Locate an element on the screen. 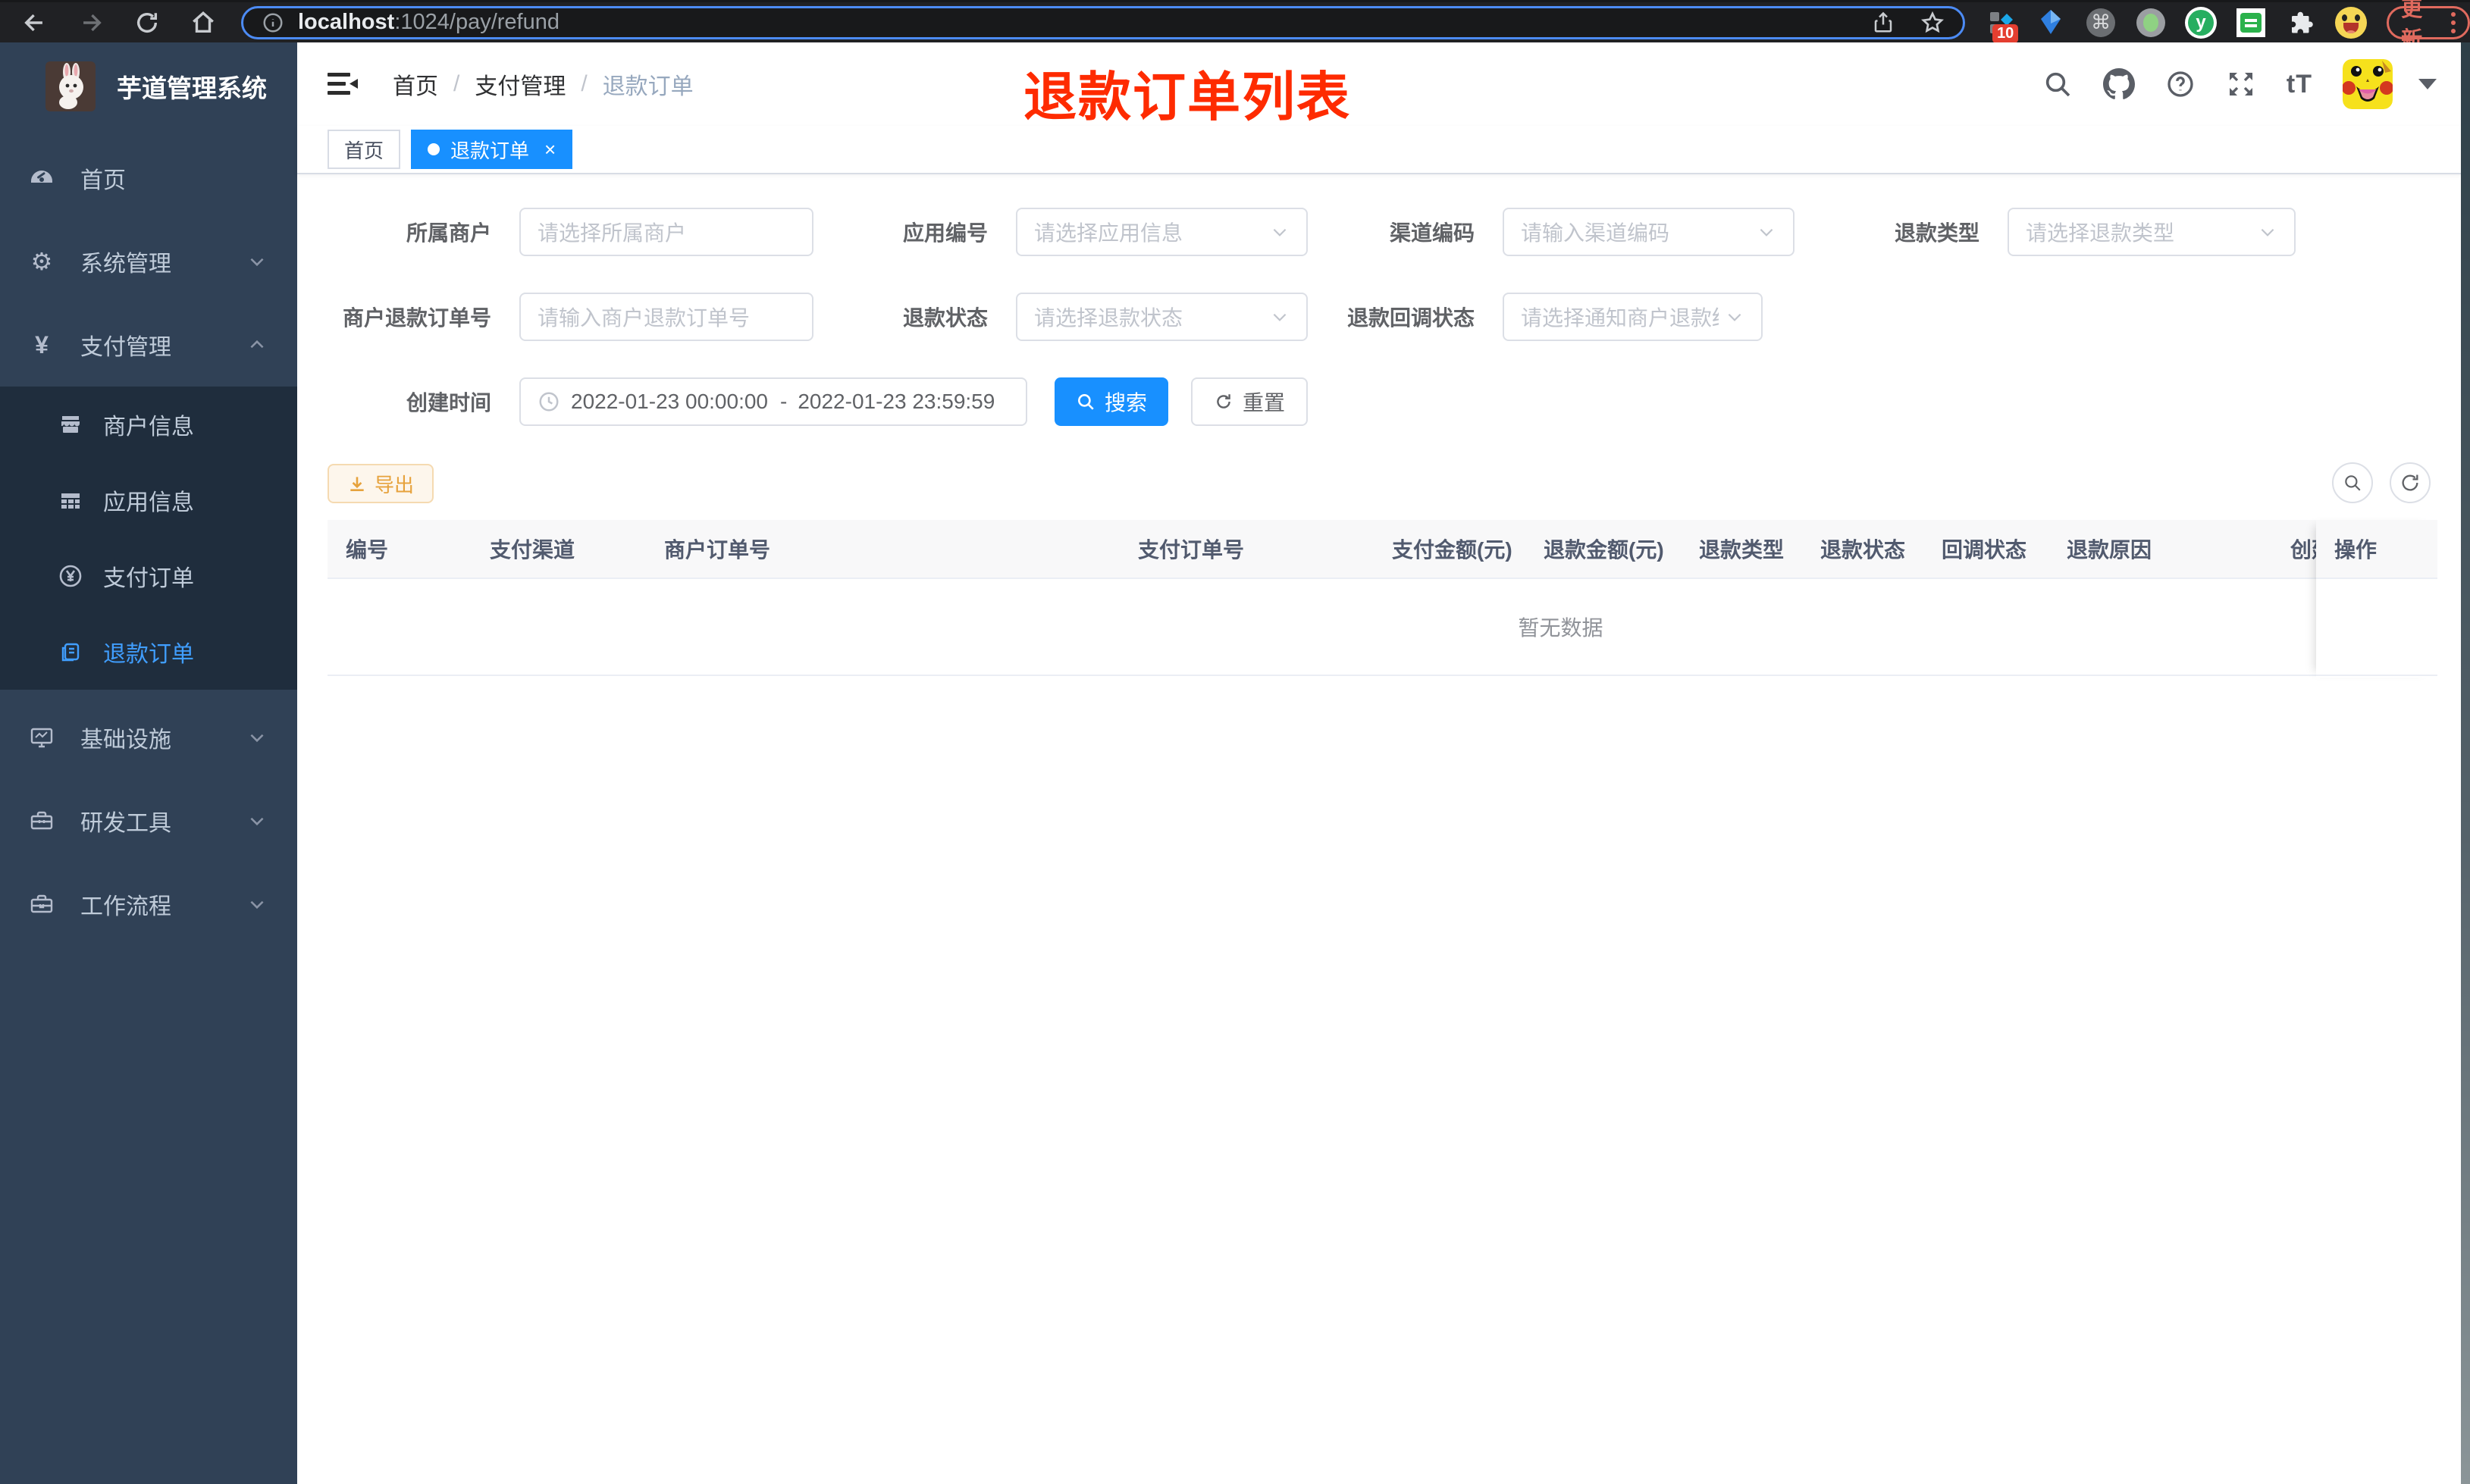 The height and width of the screenshot is (1484, 2470). clock-icon is located at coordinates (549, 401).